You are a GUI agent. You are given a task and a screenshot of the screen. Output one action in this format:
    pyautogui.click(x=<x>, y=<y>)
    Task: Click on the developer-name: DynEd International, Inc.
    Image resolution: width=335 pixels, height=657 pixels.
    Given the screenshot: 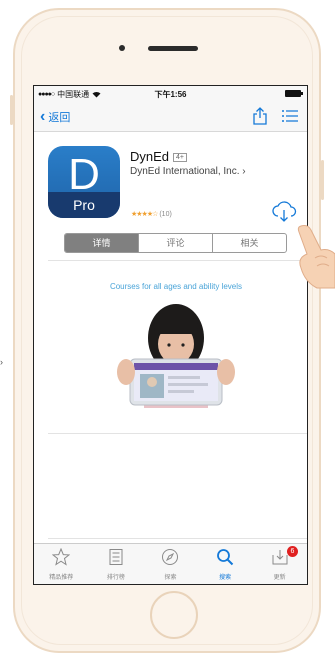 What is the action you would take?
    pyautogui.click(x=185, y=171)
    